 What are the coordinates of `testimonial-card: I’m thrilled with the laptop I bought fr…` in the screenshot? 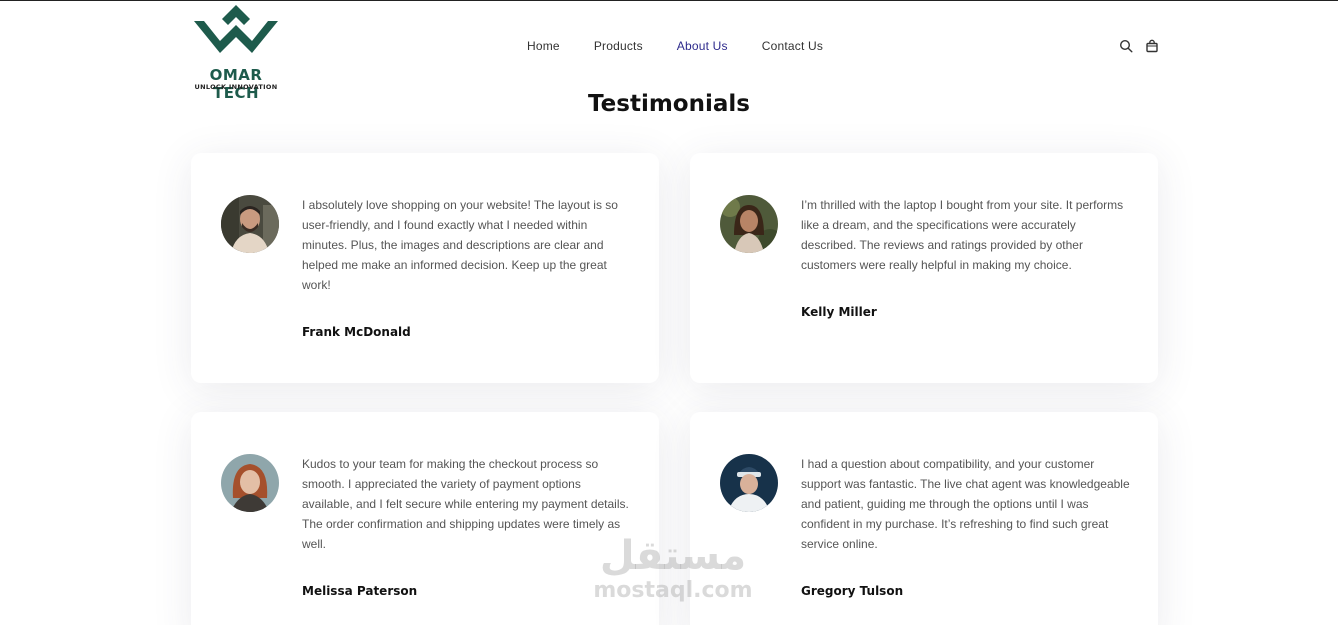 It's located at (924, 268).